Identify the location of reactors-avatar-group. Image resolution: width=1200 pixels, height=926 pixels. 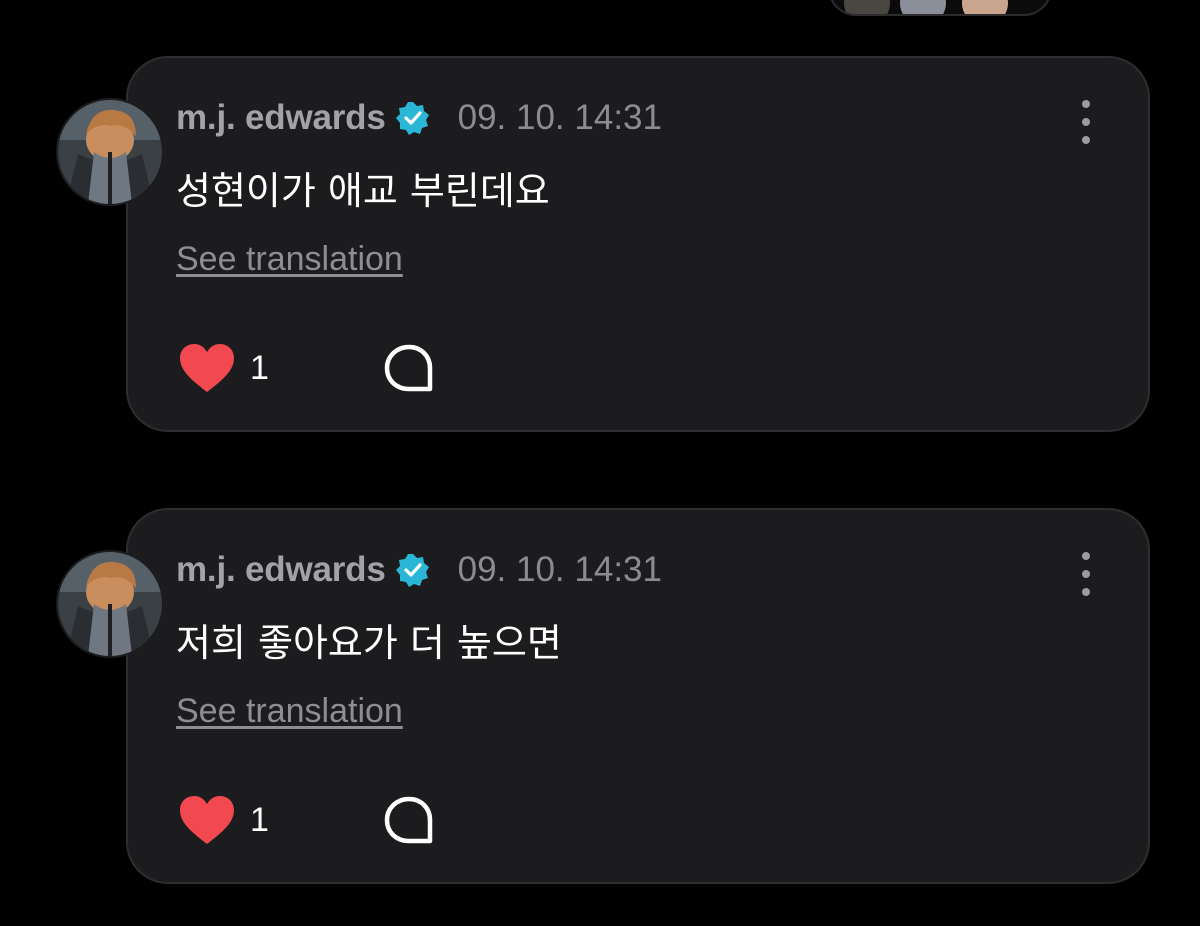
(940, 8).